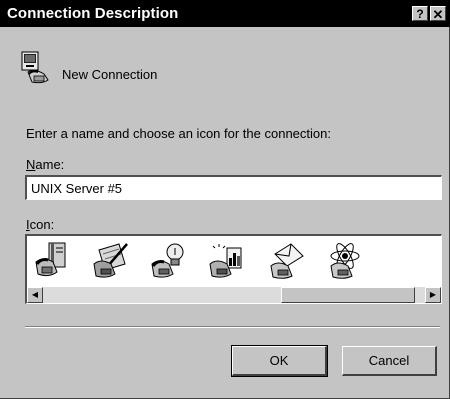 This screenshot has width=450, height=399. I want to click on window-title: Connection Description, so click(93, 13).